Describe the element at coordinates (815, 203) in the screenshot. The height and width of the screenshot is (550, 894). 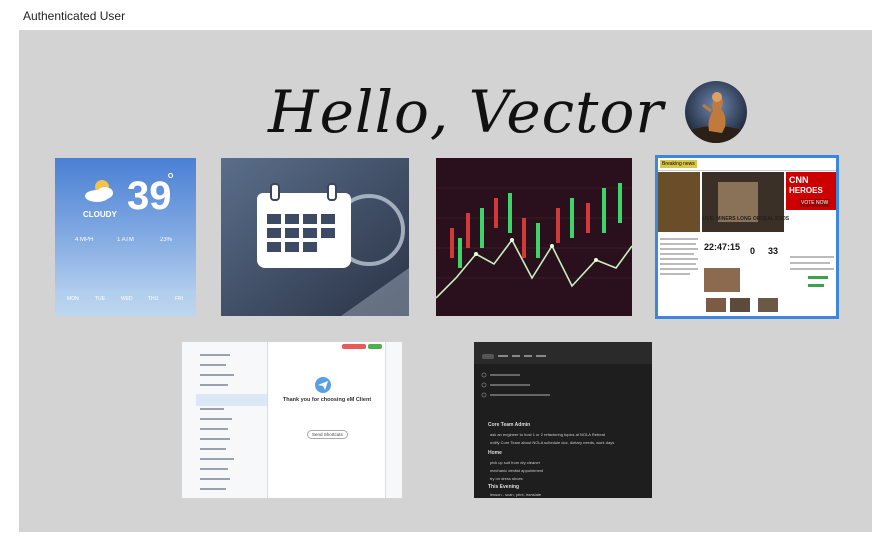
I see `vote-now-button: VOTE NOW` at that location.